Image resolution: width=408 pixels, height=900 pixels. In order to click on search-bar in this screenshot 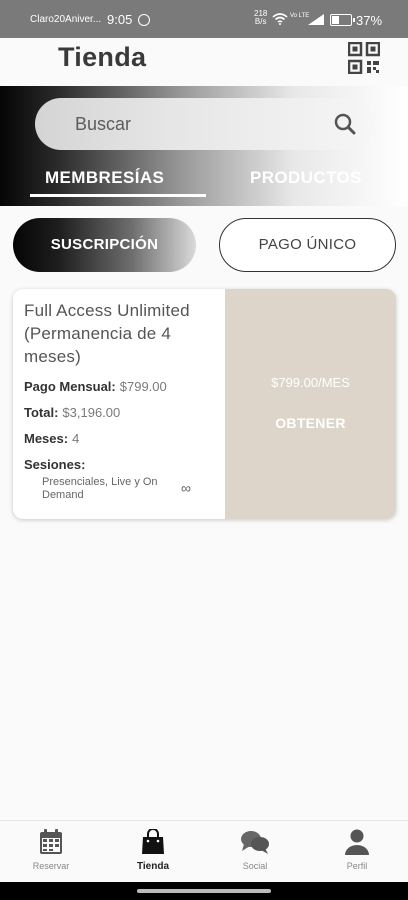, I will do `click(204, 124)`.